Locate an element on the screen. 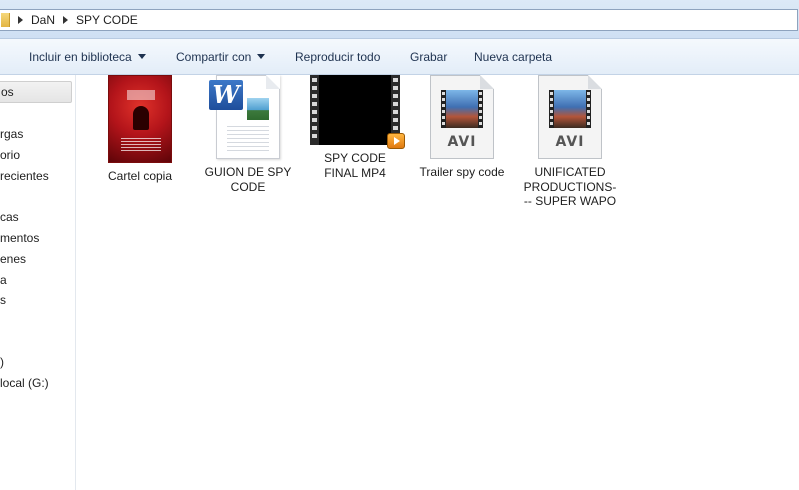  breadcrumb-spy-code: SPY CODE is located at coordinates (107, 20).